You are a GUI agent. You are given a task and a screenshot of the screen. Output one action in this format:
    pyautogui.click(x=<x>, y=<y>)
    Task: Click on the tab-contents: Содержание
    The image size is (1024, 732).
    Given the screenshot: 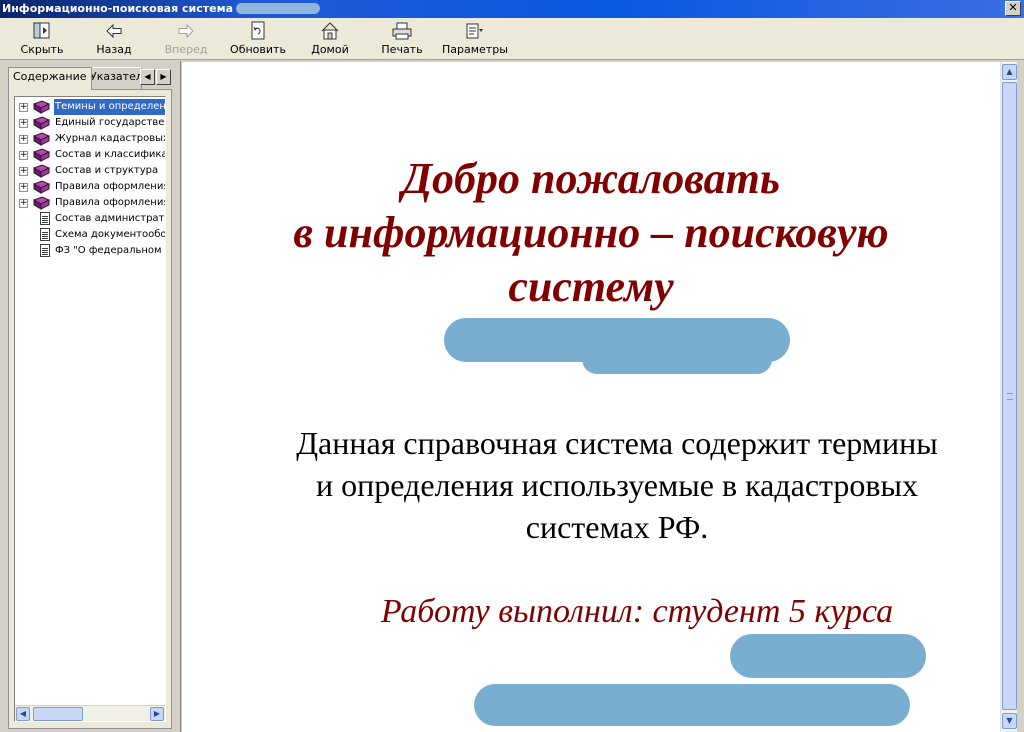 What is the action you would take?
    pyautogui.click(x=50, y=78)
    